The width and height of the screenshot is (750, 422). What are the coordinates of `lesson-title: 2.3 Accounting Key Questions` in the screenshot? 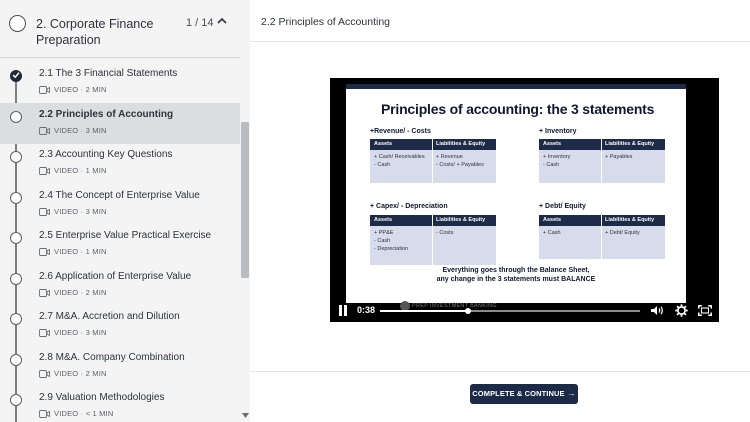 It's located at (106, 154).